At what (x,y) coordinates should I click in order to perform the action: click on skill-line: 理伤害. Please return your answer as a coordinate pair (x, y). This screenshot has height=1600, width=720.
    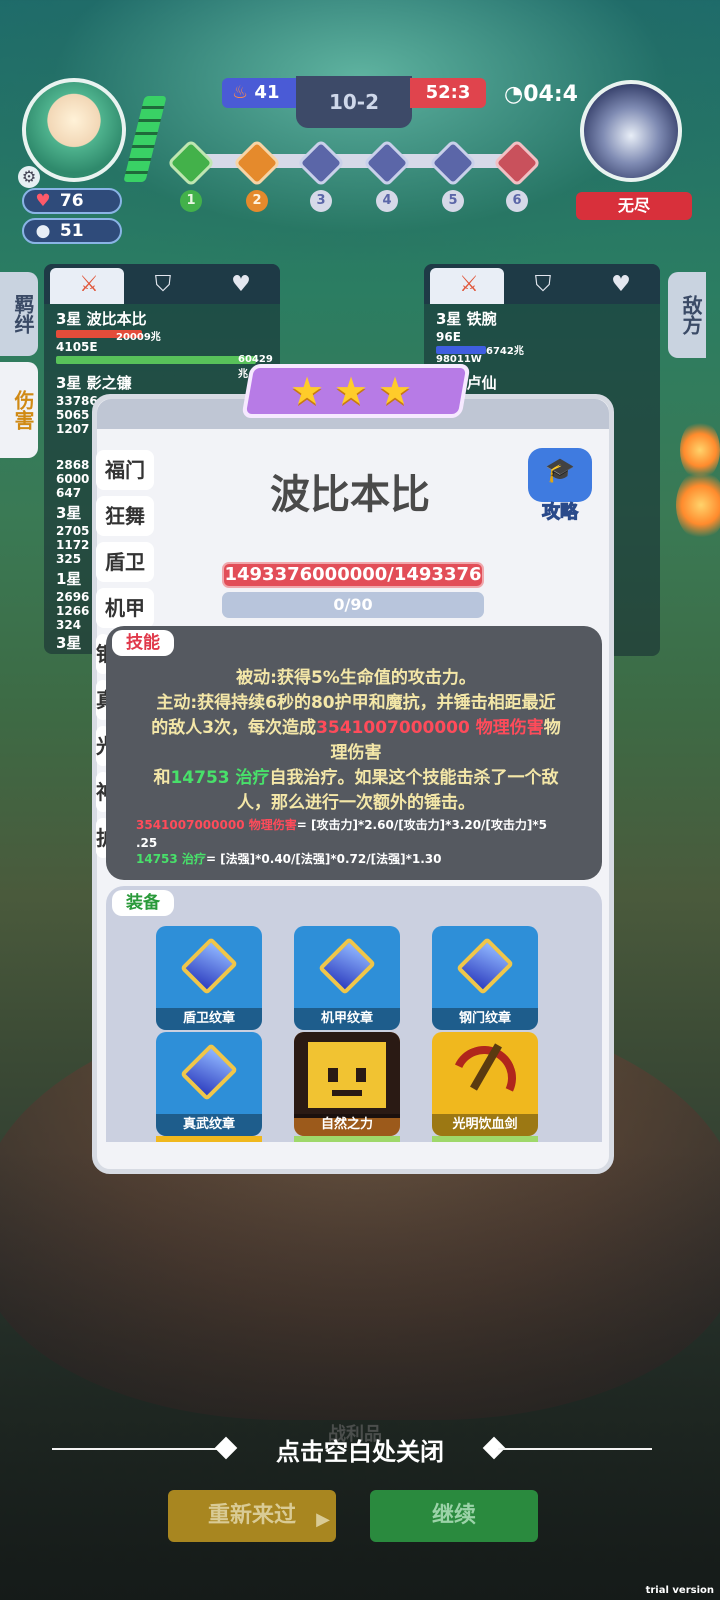
    Looking at the image, I should click on (356, 753).